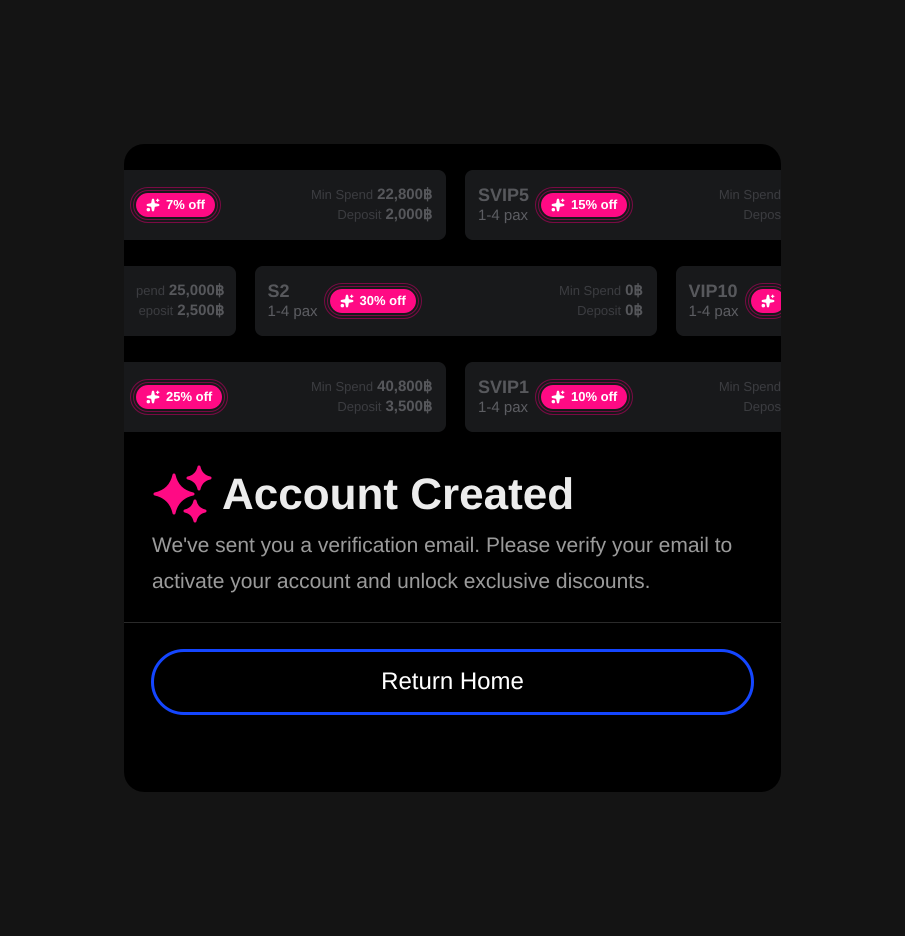 The height and width of the screenshot is (936, 905). I want to click on discount-label: 30% off, so click(383, 301).